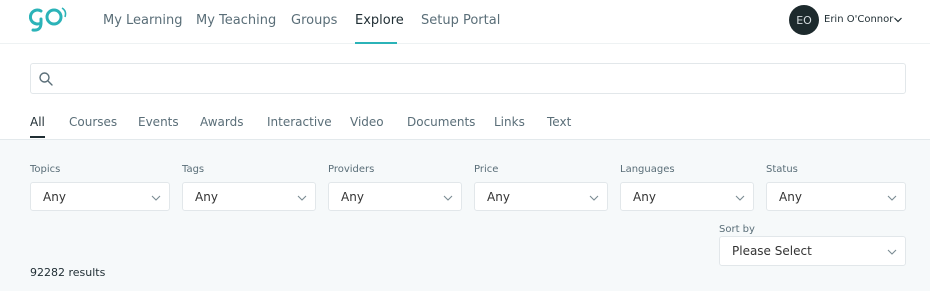 The image size is (930, 291). What do you see at coordinates (142, 20) in the screenshot?
I see `nav-my-learning: My Learning` at bounding box center [142, 20].